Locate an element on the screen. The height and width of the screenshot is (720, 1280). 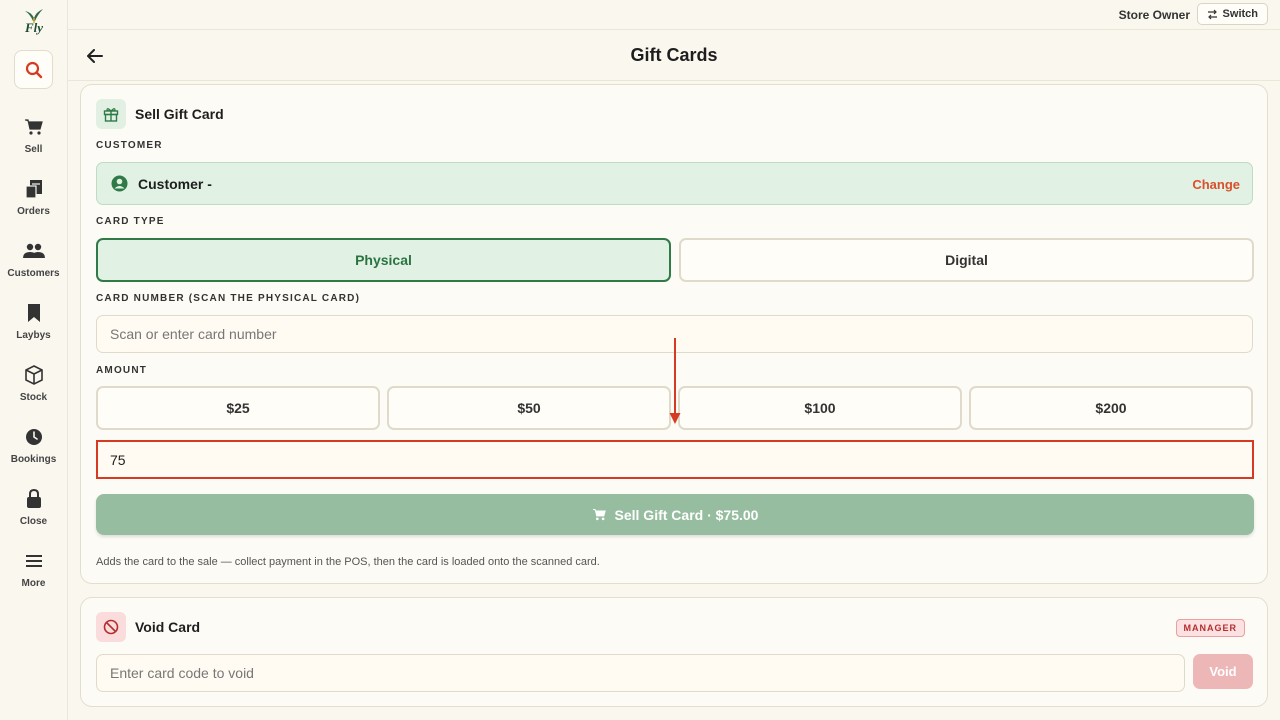
customer-name: Customer - is located at coordinates (175, 183).